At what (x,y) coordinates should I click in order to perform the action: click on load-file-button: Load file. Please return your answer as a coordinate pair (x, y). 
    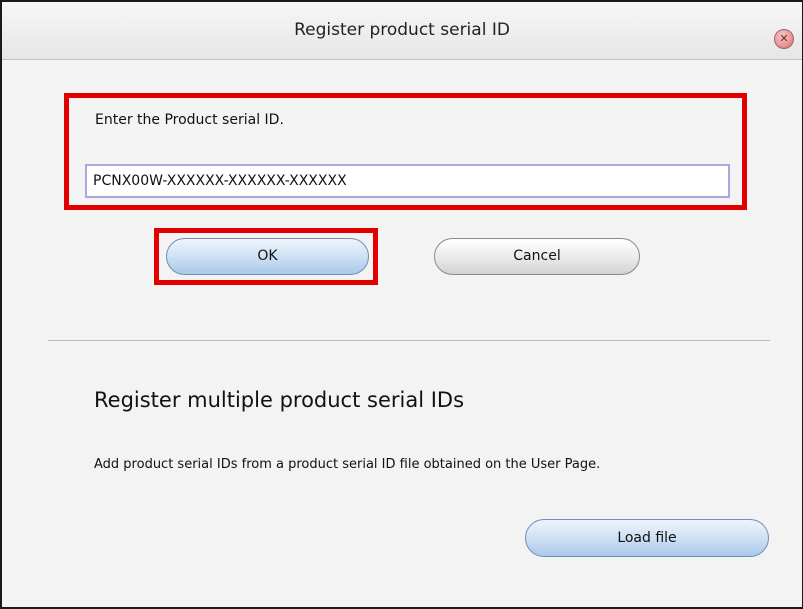
    Looking at the image, I should click on (647, 538).